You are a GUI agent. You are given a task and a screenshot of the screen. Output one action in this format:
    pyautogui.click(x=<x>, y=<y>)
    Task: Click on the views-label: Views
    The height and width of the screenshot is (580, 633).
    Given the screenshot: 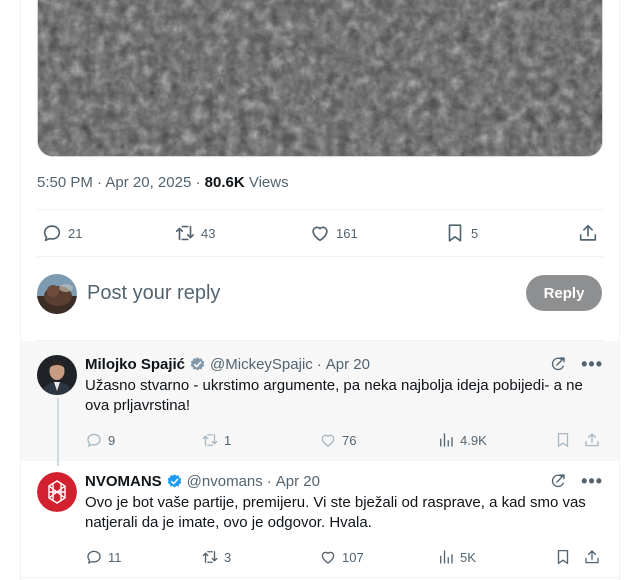 What is the action you would take?
    pyautogui.click(x=268, y=182)
    